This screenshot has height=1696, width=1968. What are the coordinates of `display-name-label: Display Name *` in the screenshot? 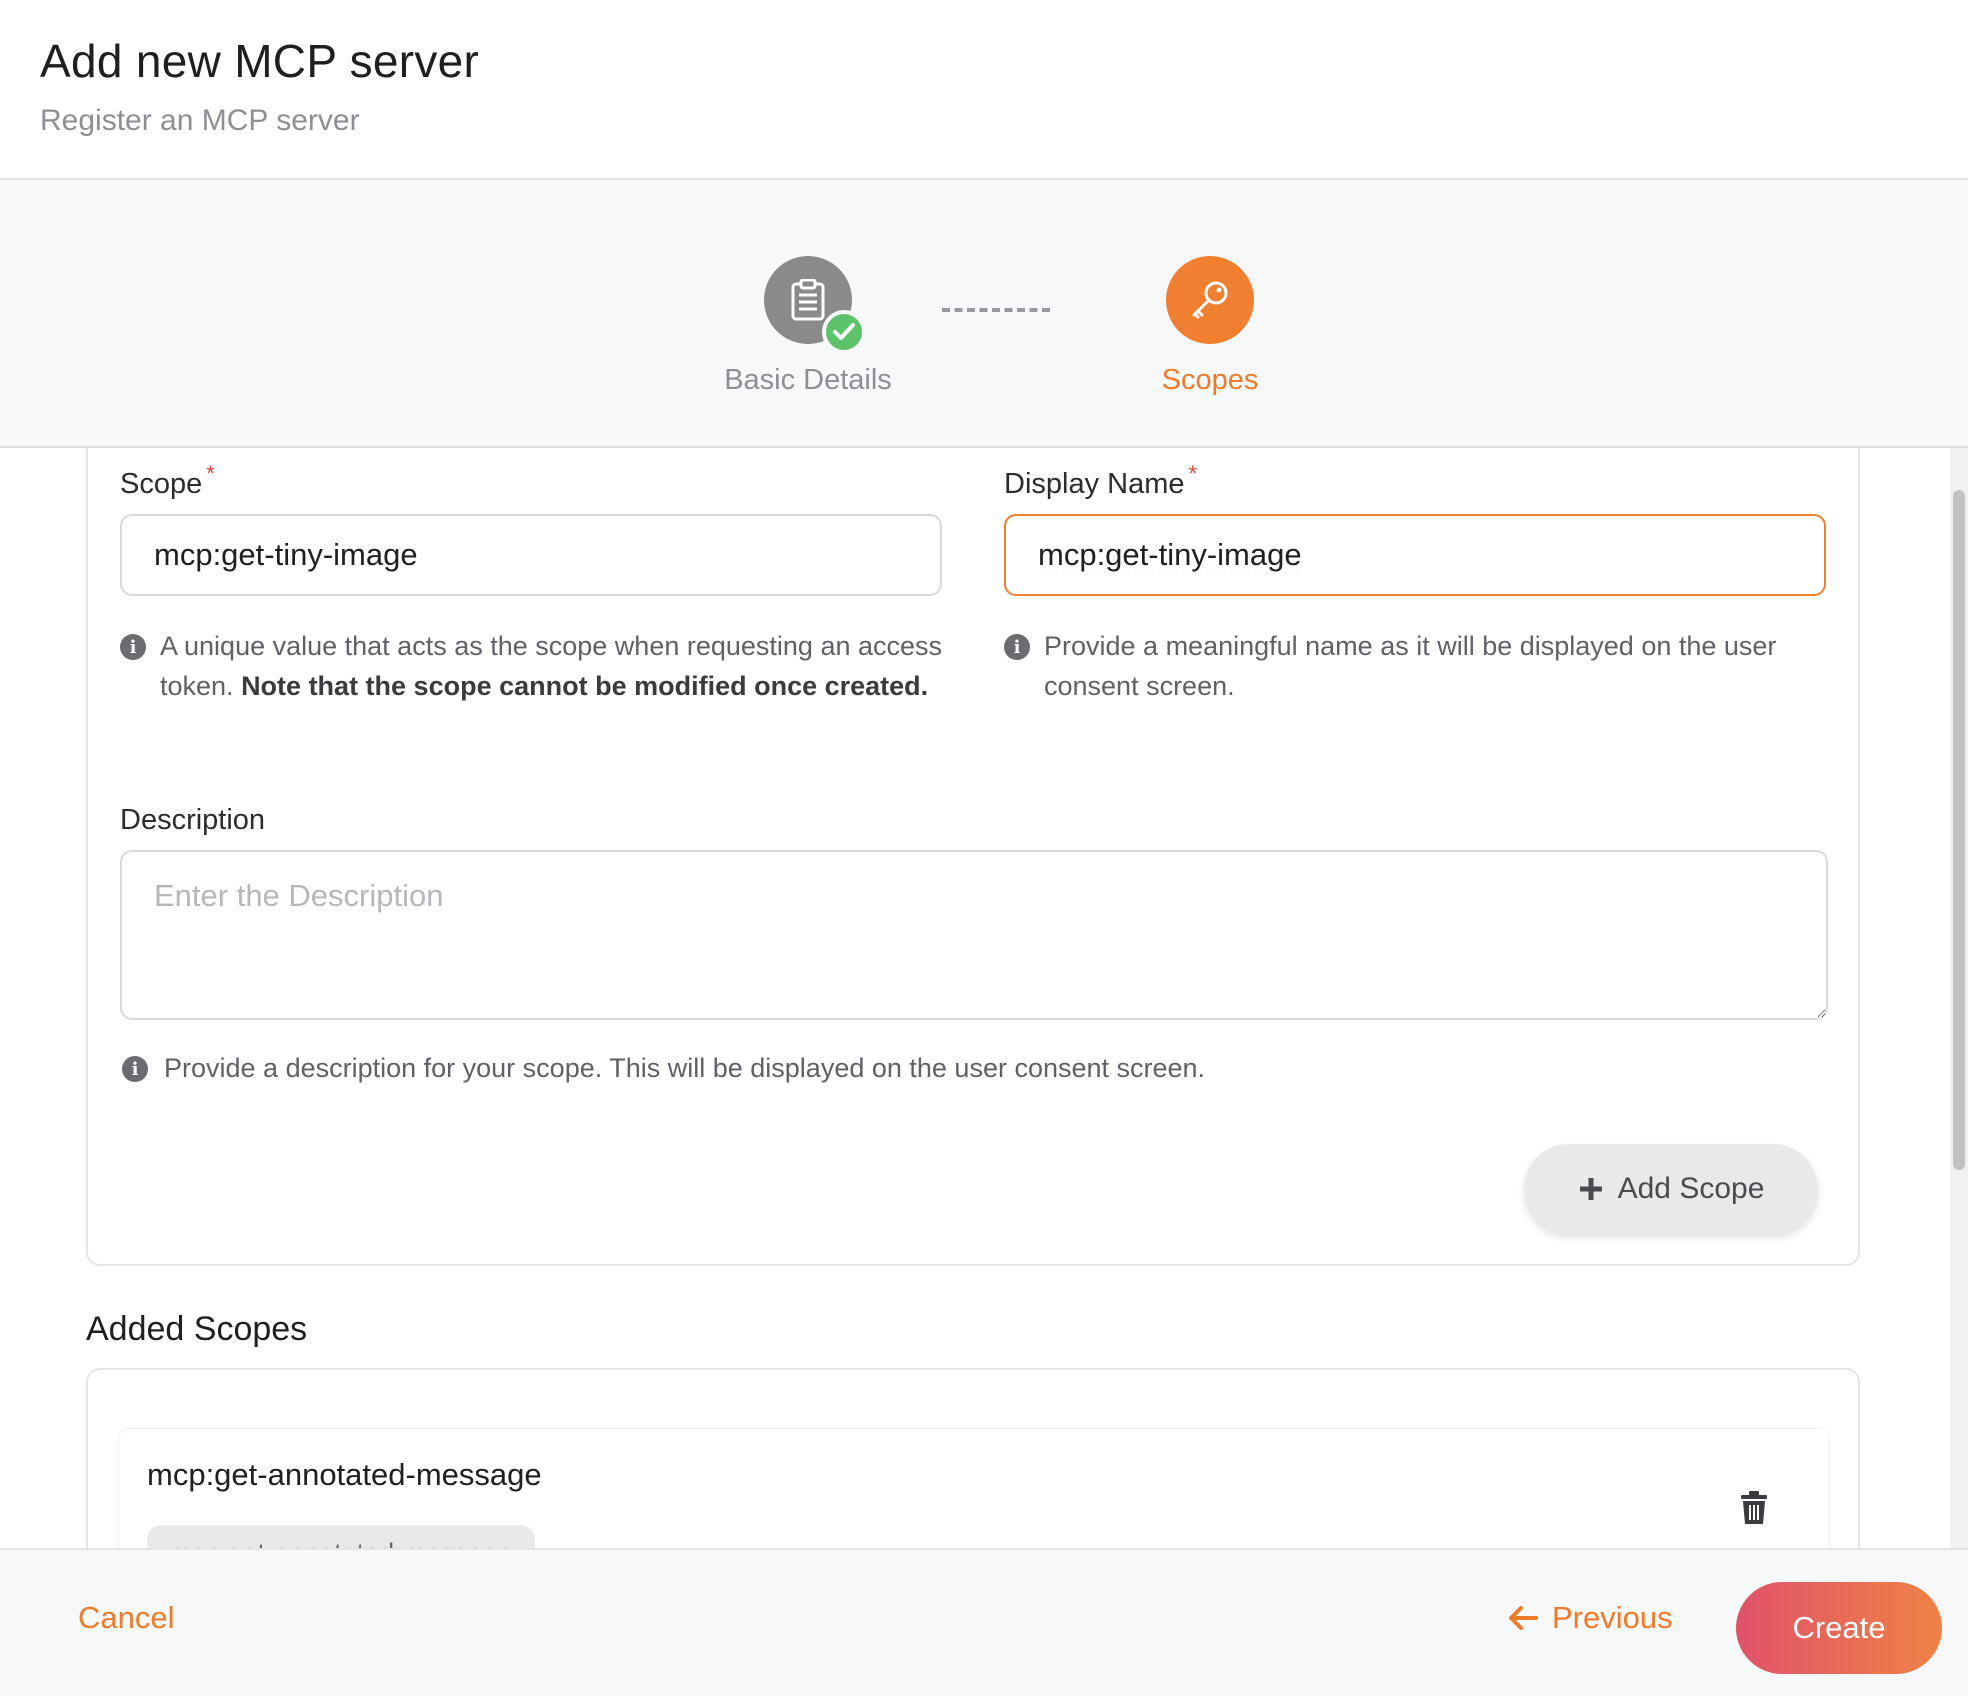 It's located at (1100, 481).